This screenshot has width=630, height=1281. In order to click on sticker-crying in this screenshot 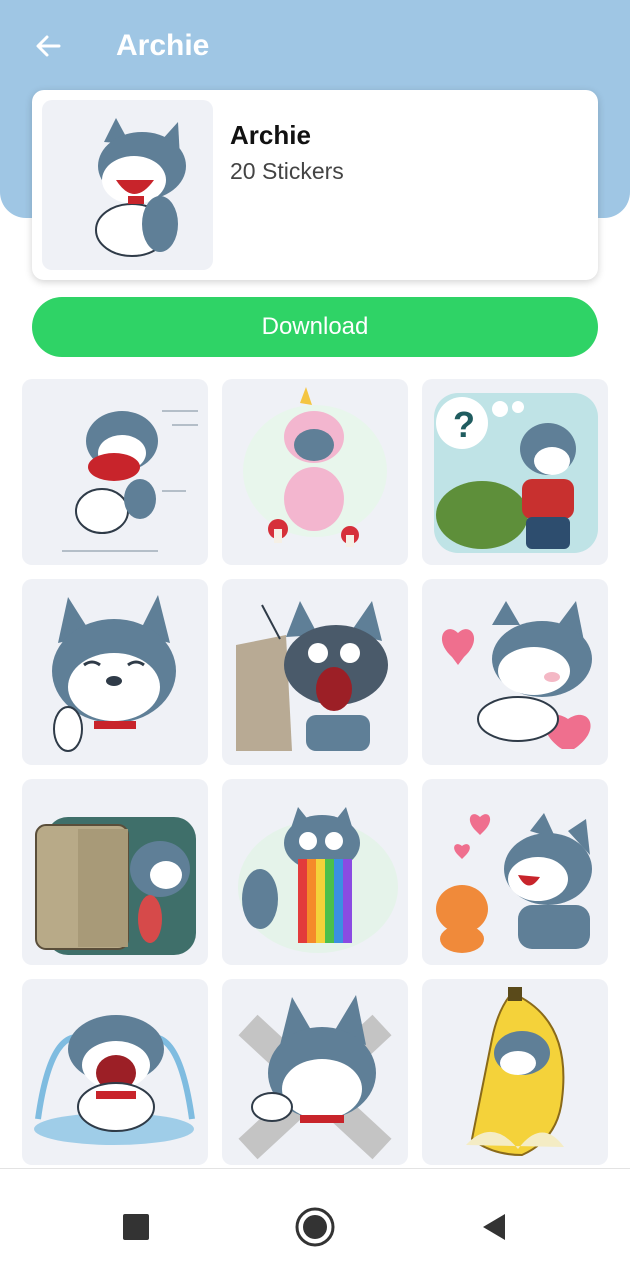, I will do `click(115, 1072)`.